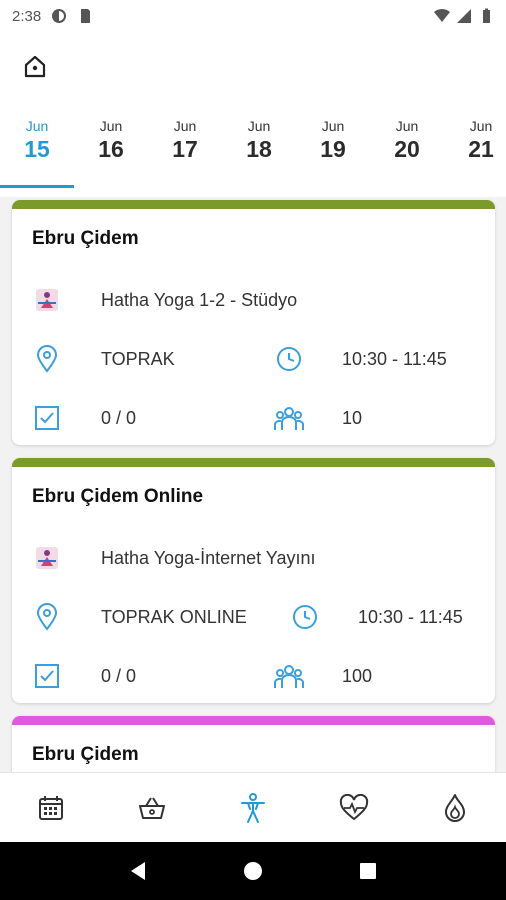 The height and width of the screenshot is (900, 506). I want to click on location: TOPRAK ONLINE, so click(174, 616).